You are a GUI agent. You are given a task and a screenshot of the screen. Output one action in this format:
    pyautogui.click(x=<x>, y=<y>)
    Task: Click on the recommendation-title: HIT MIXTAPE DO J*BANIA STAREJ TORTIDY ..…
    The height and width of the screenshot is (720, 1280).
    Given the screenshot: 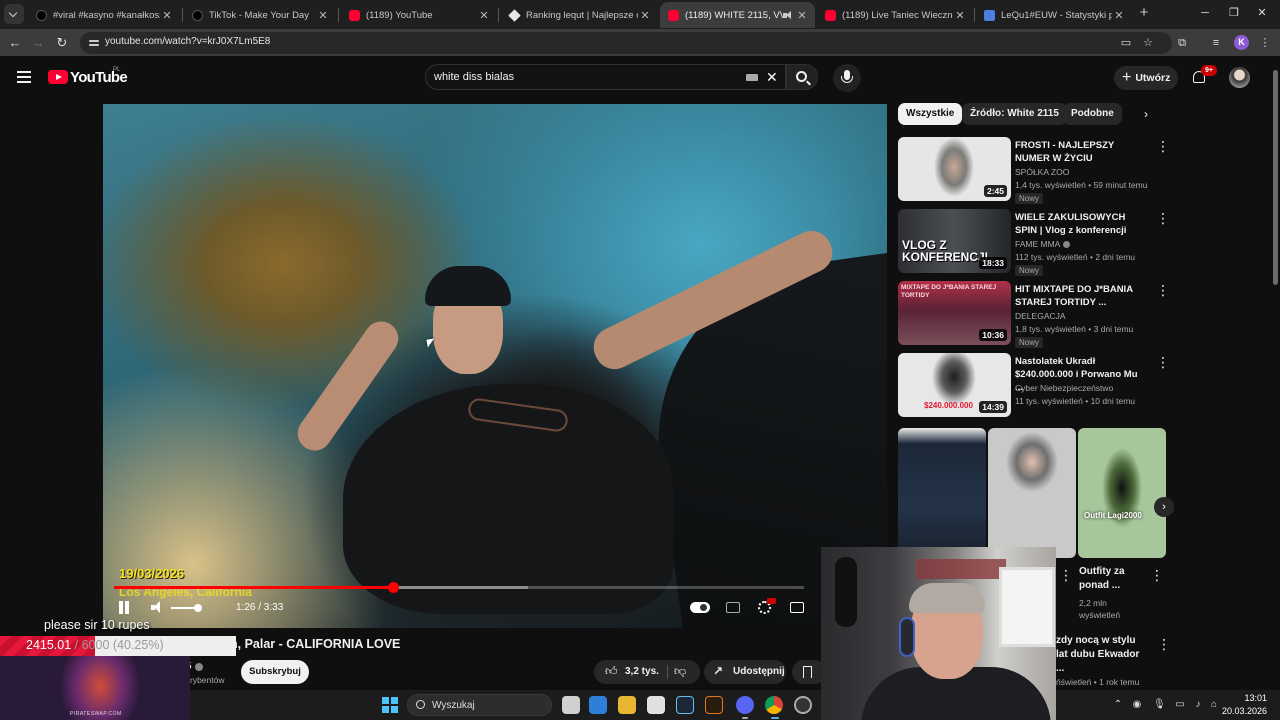 What is the action you would take?
    pyautogui.click(x=1080, y=296)
    